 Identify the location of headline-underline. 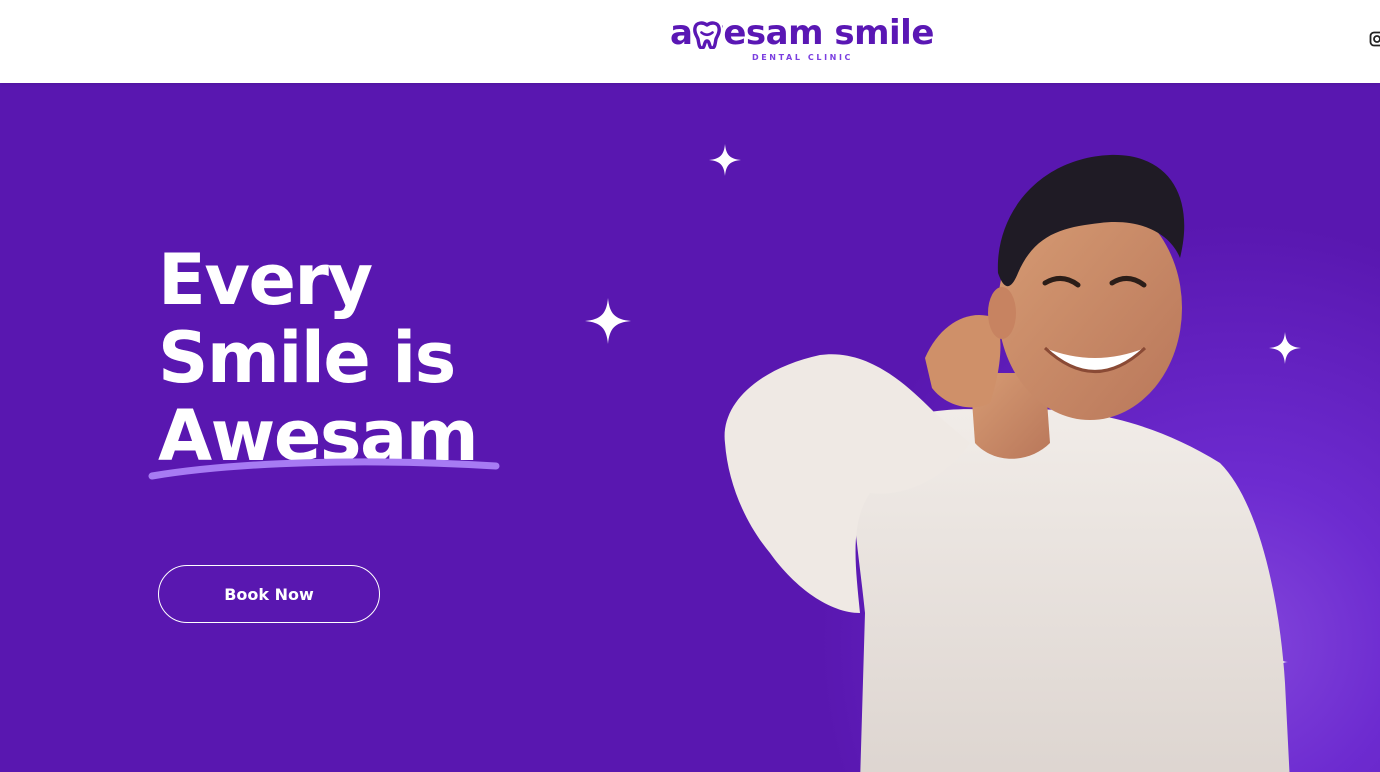
(324, 469).